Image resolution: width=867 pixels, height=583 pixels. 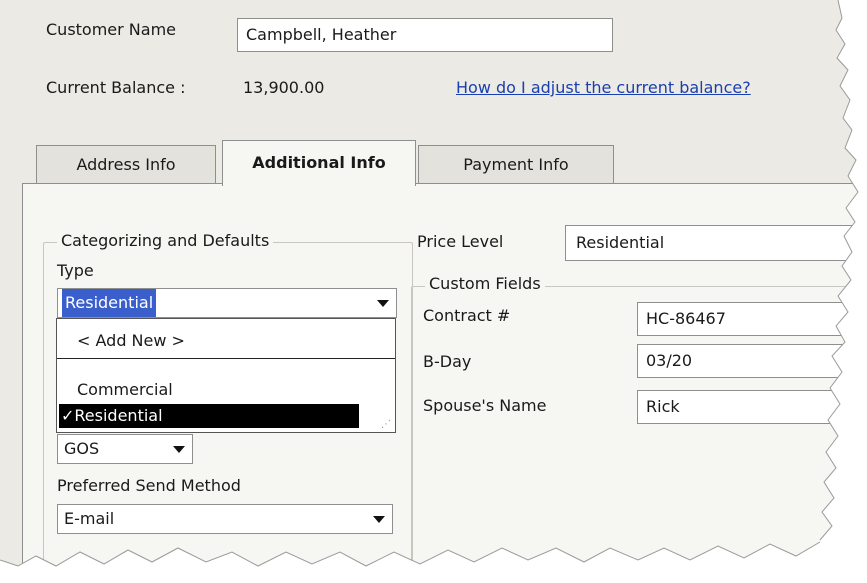 What do you see at coordinates (226, 390) in the screenshot?
I see `dropdown-option-commercial: Commercial` at bounding box center [226, 390].